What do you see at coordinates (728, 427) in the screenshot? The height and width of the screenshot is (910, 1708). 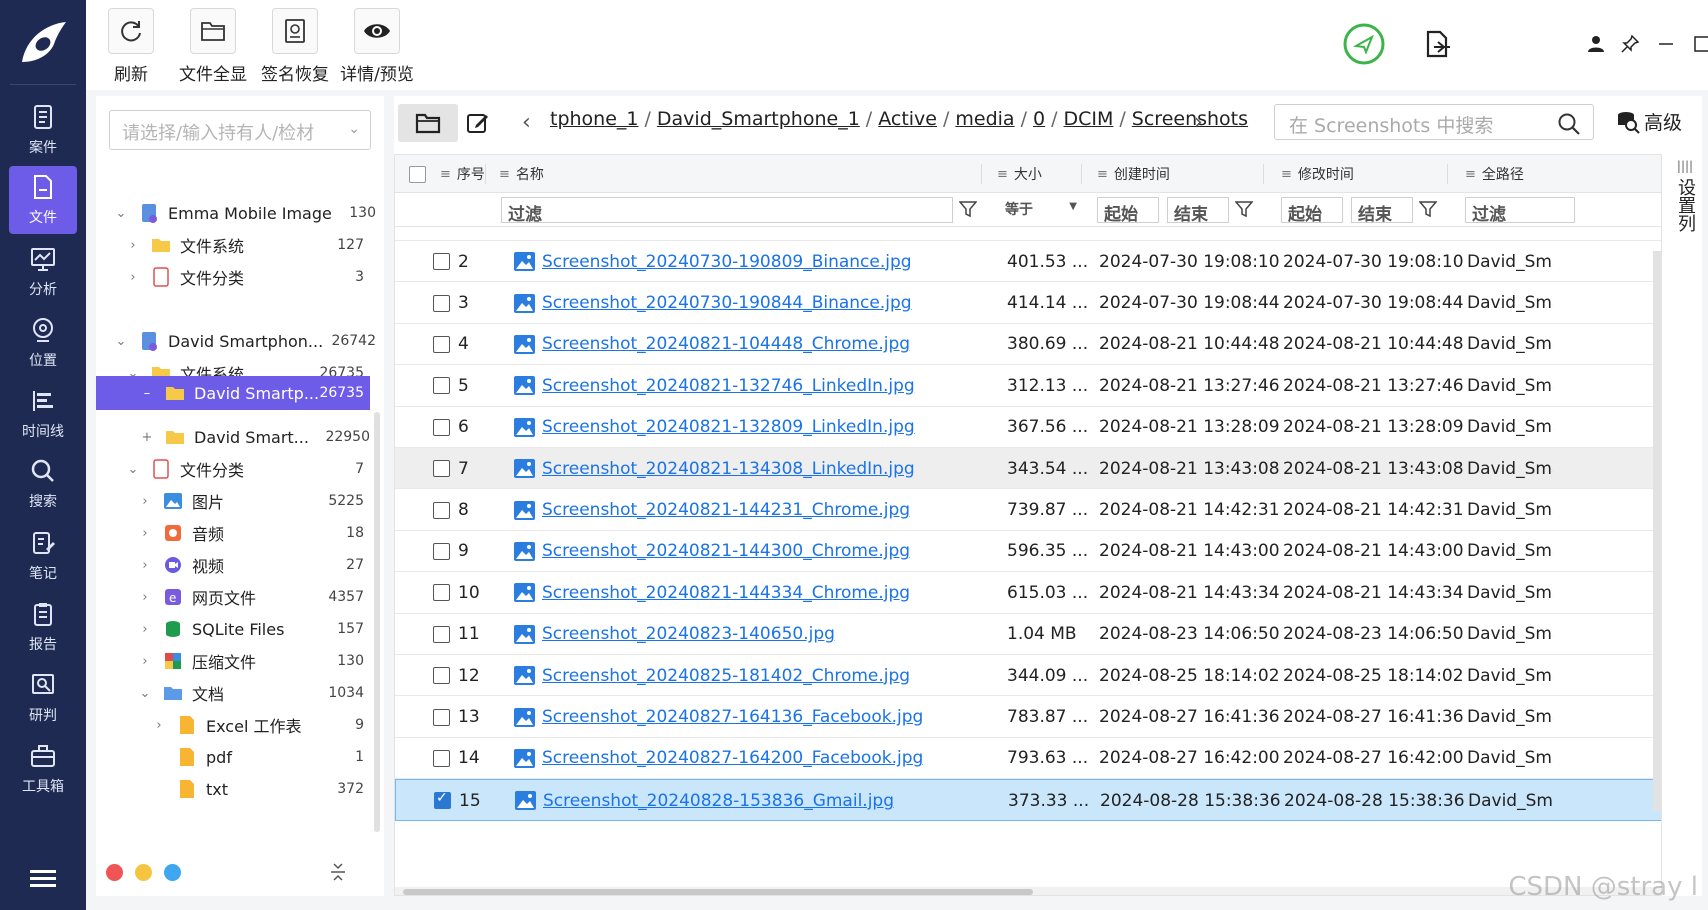 I see `file-name-link: Screenshot_20240821-132809_LinkedIn.jpg` at bounding box center [728, 427].